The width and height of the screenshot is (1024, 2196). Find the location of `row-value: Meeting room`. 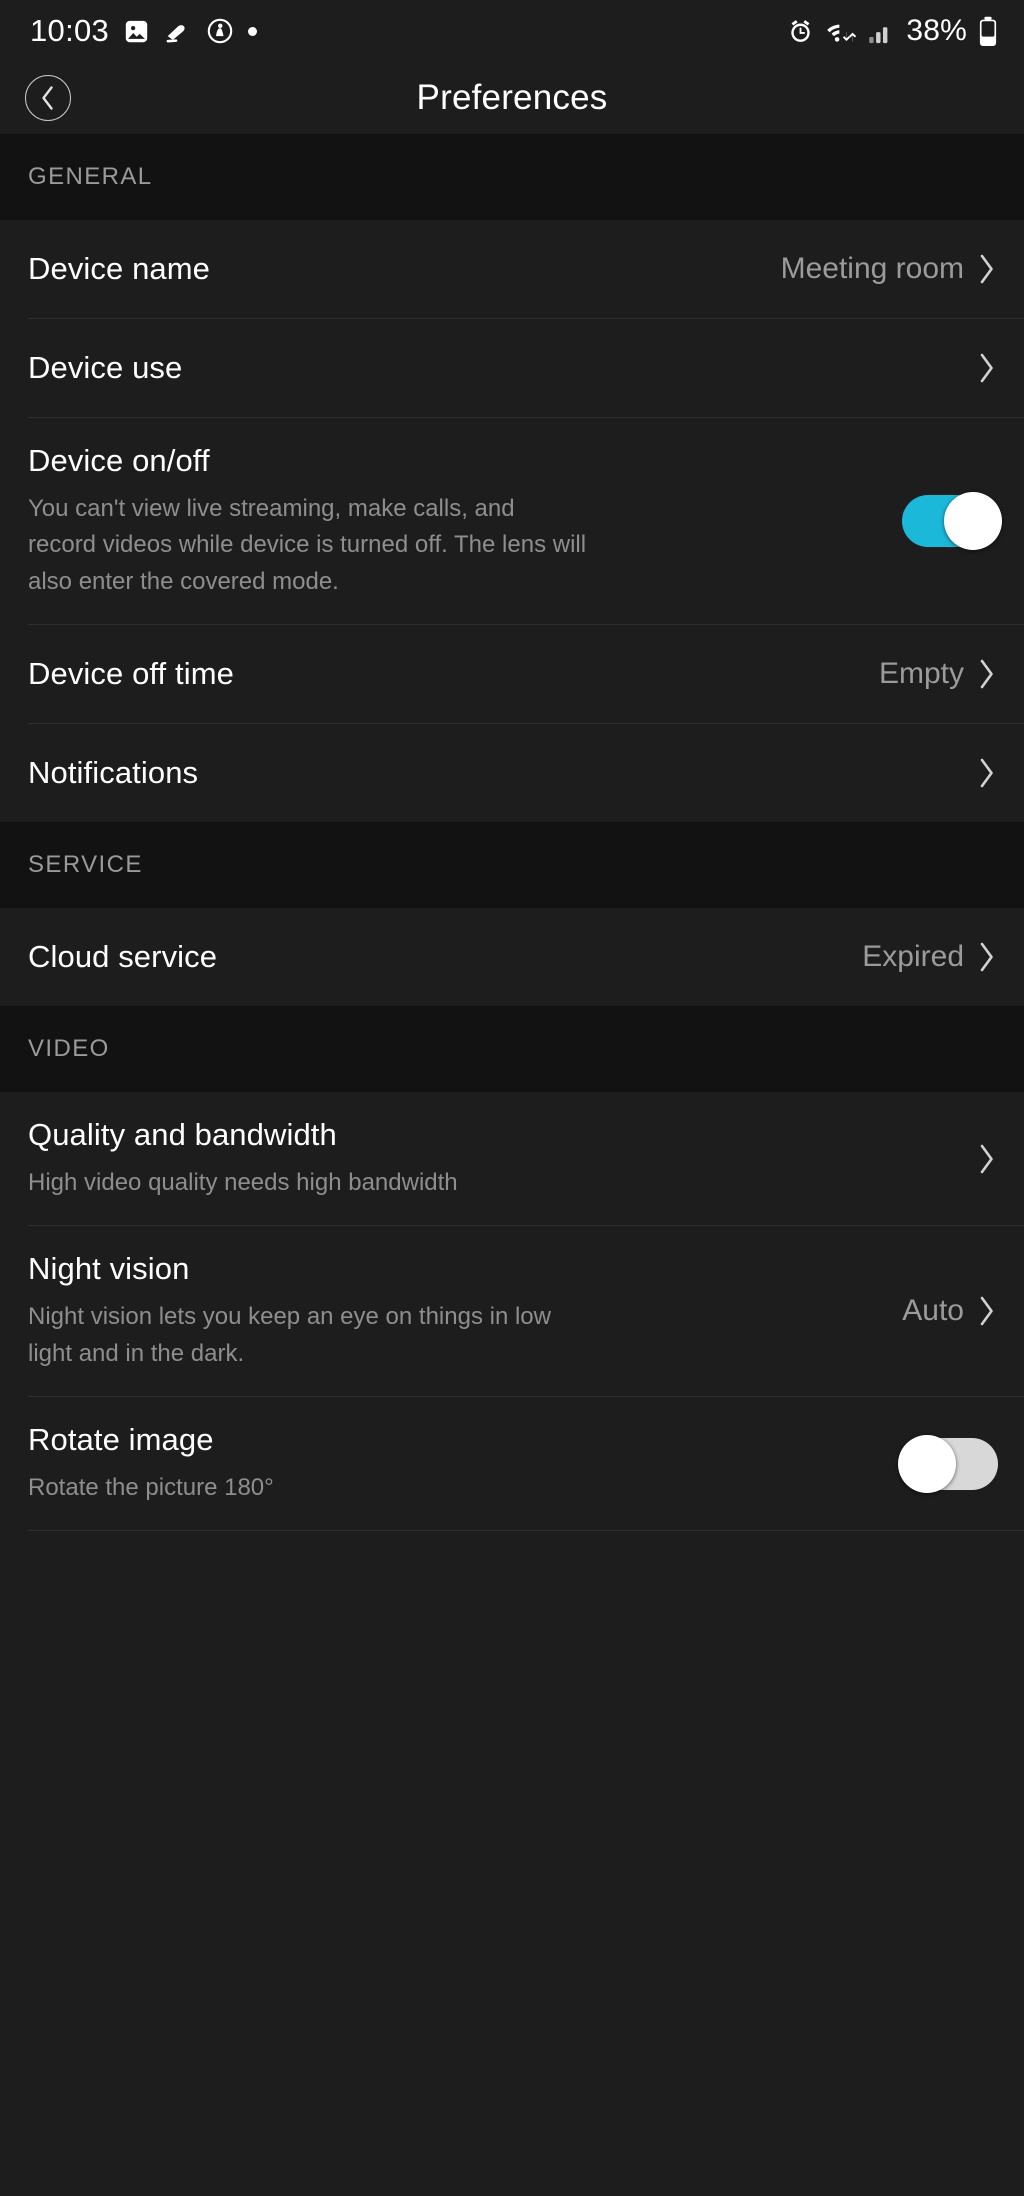

row-value: Meeting room is located at coordinates (872, 268).